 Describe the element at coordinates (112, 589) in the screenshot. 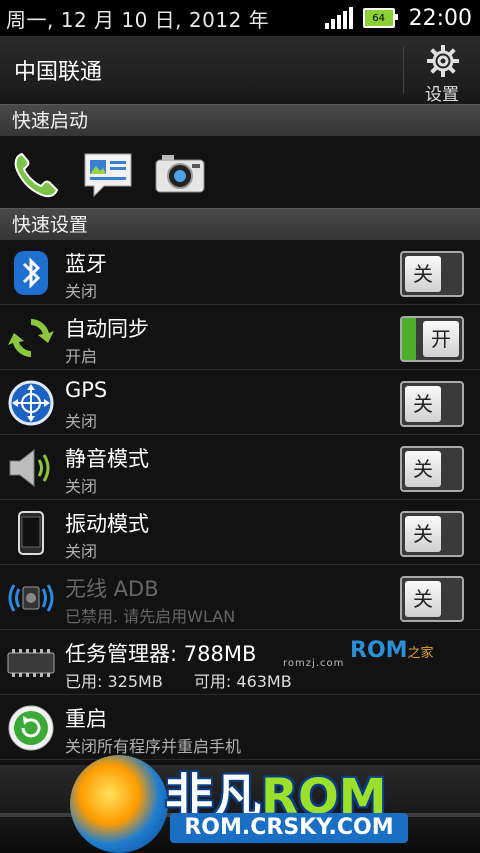

I see `setting-title: 无线 ADB` at that location.